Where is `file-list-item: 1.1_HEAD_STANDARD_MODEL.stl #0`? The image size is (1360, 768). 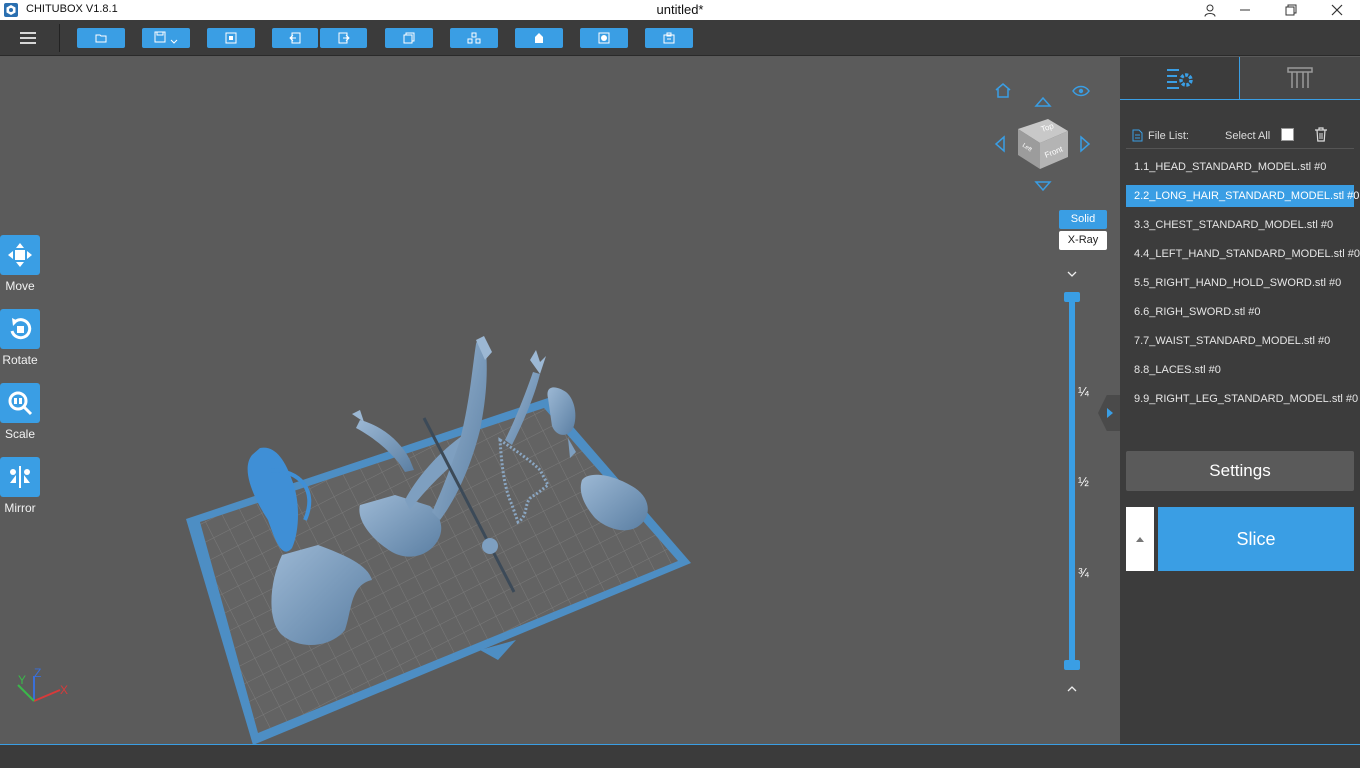
file-list-item: 1.1_HEAD_STANDARD_MODEL.stl #0 is located at coordinates (1240, 167).